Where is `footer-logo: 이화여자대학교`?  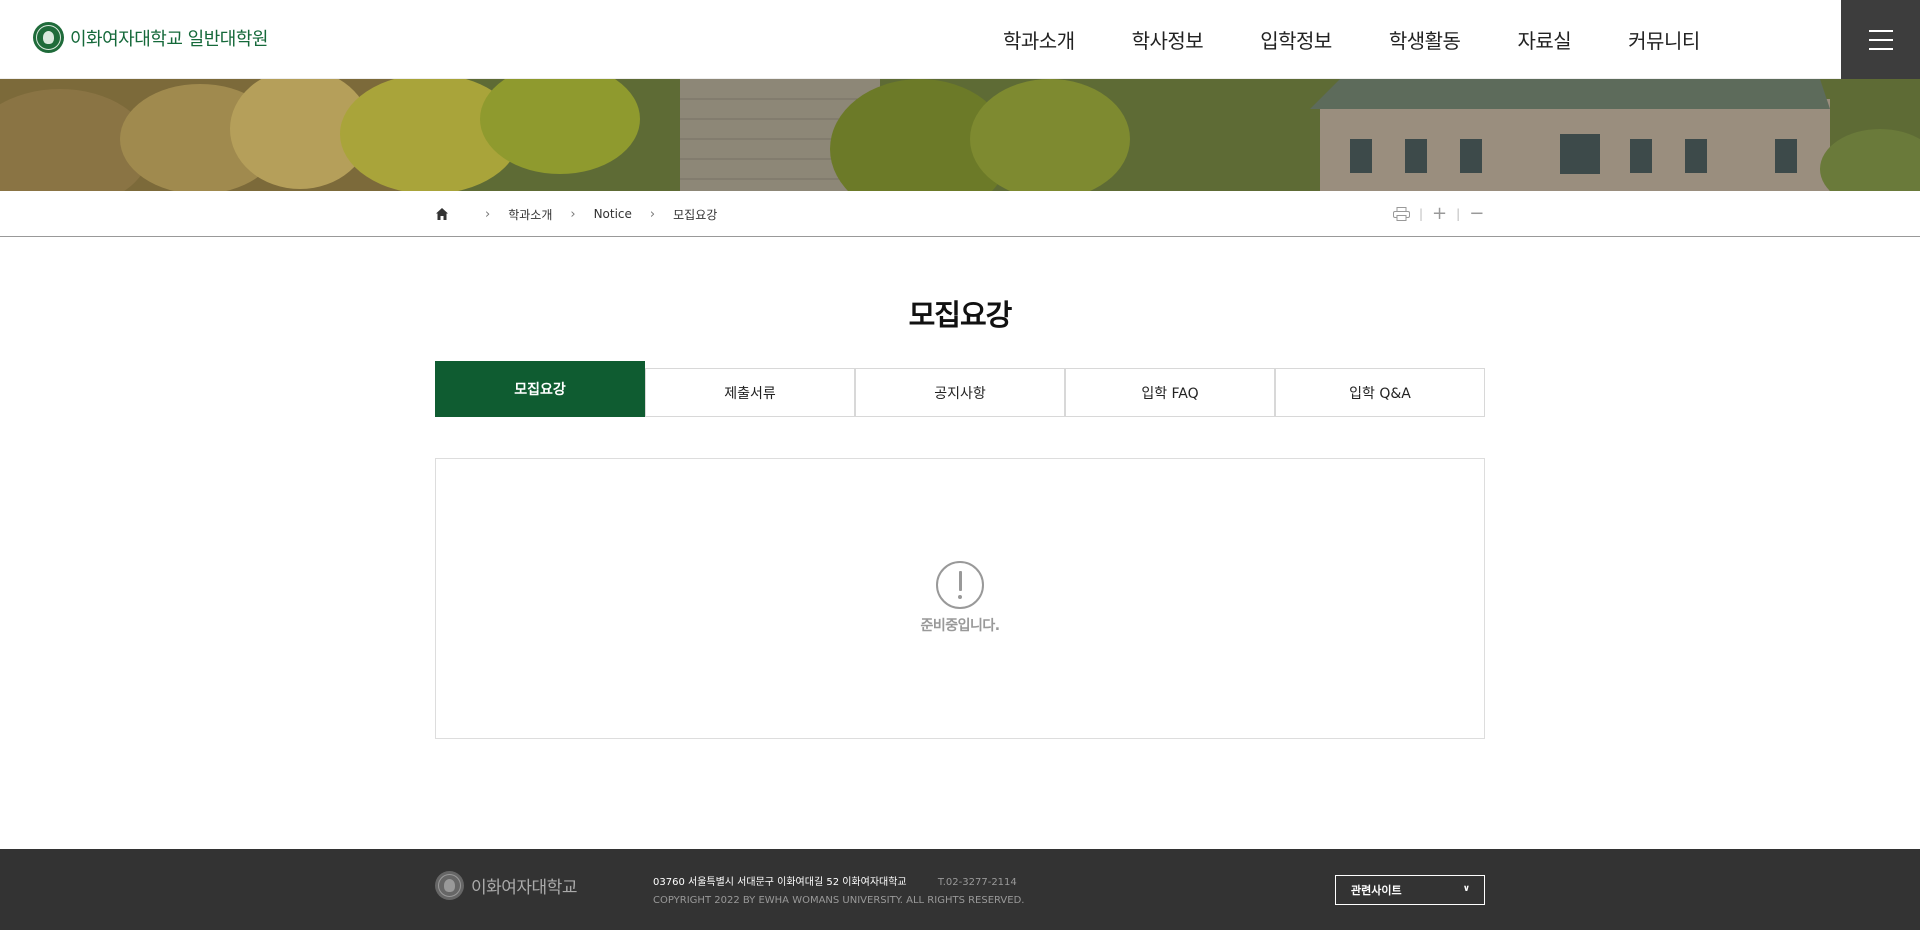 footer-logo: 이화여자대학교 is located at coordinates (506, 885).